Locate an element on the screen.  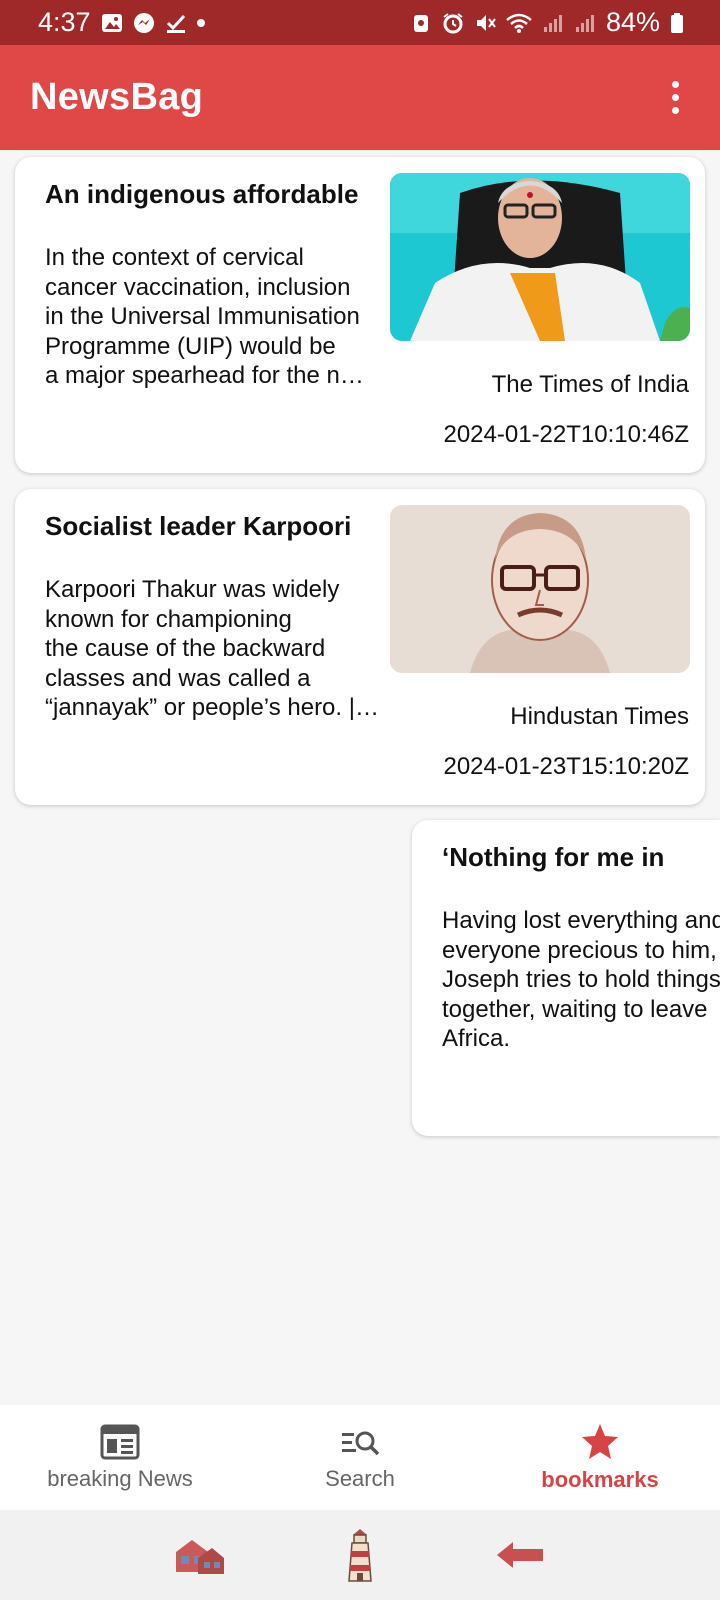
back-arrow-icon is located at coordinates (520, 1555).